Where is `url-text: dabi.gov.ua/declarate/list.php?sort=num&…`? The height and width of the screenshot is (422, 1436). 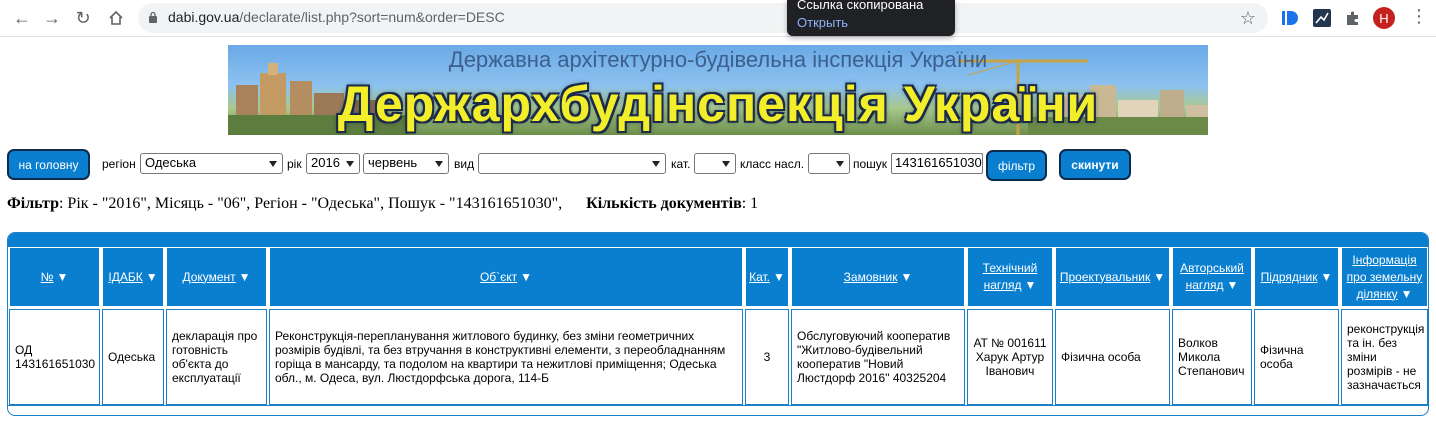 url-text: dabi.gov.ua/declarate/list.php?sort=num&… is located at coordinates (336, 17).